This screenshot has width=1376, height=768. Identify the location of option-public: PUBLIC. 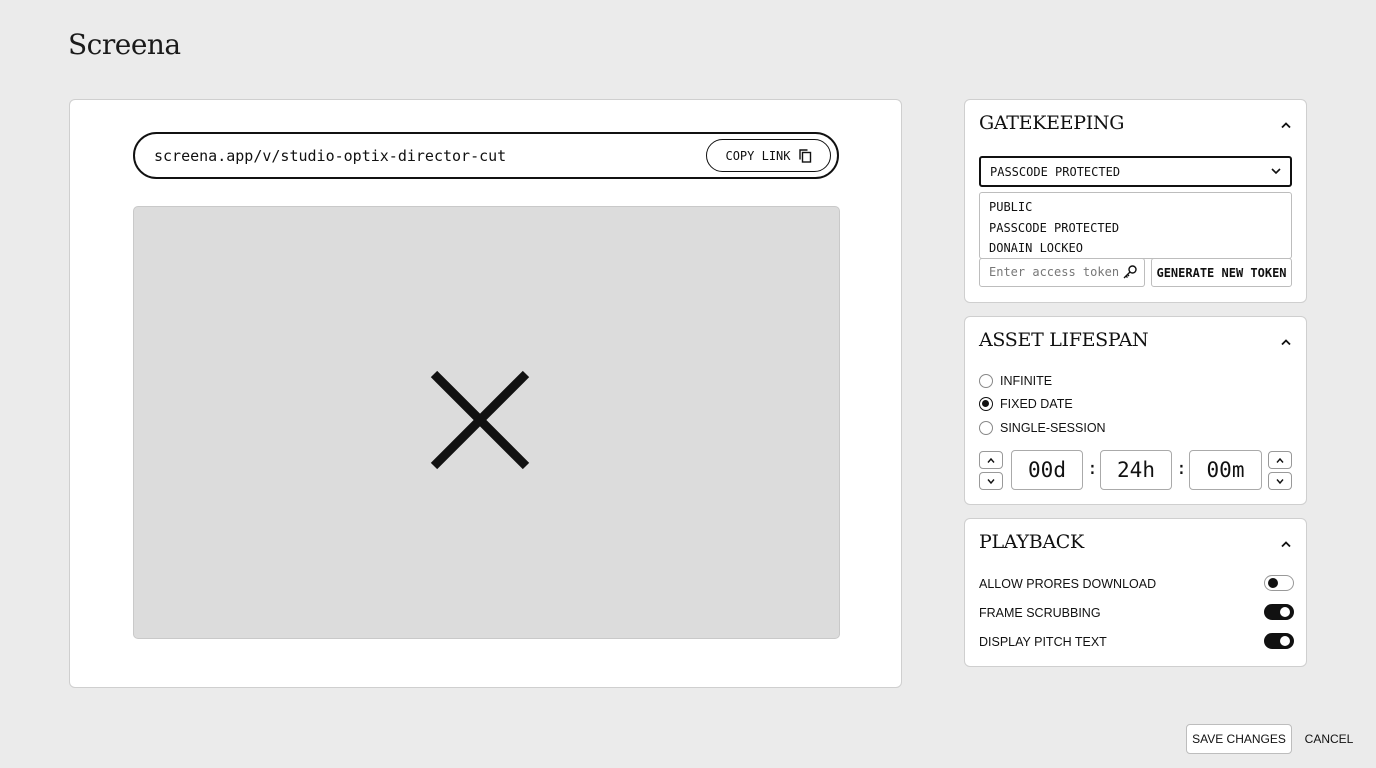
(1135, 207).